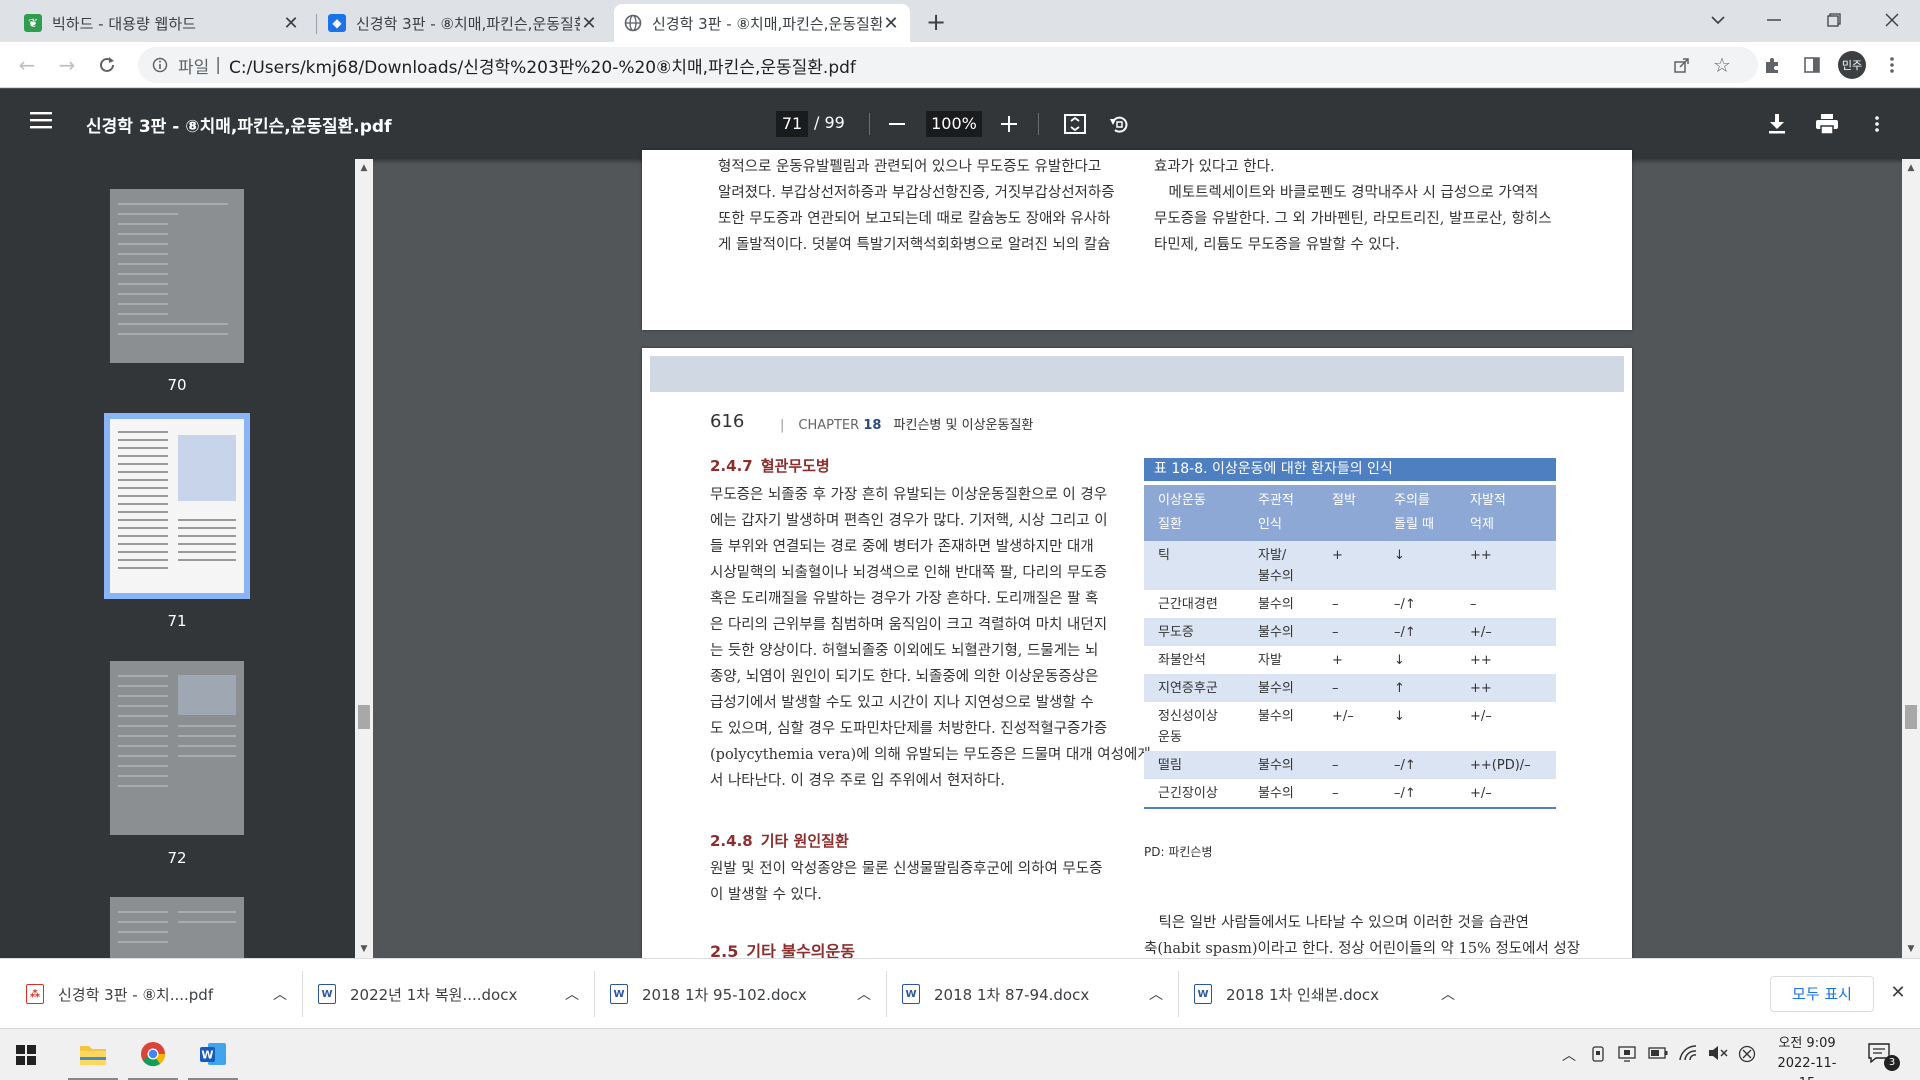 This screenshot has width=1920, height=1080. I want to click on table-cell: +/–, so click(1506, 794).